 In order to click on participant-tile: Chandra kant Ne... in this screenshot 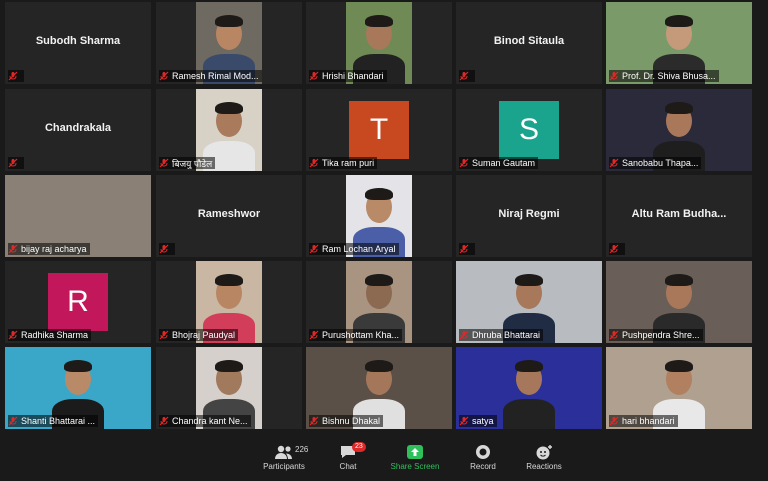, I will do `click(229, 388)`.